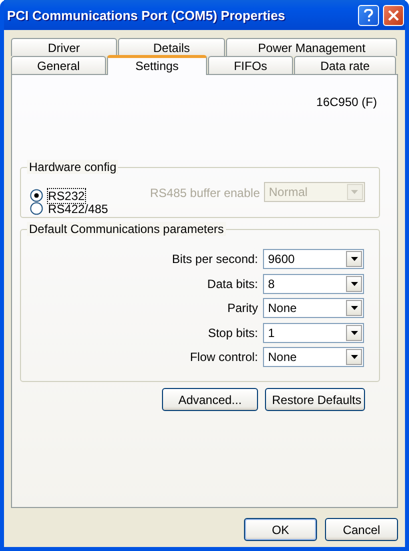 The height and width of the screenshot is (551, 409). Describe the element at coordinates (250, 65) in the screenshot. I see `tab: FIFOs` at that location.